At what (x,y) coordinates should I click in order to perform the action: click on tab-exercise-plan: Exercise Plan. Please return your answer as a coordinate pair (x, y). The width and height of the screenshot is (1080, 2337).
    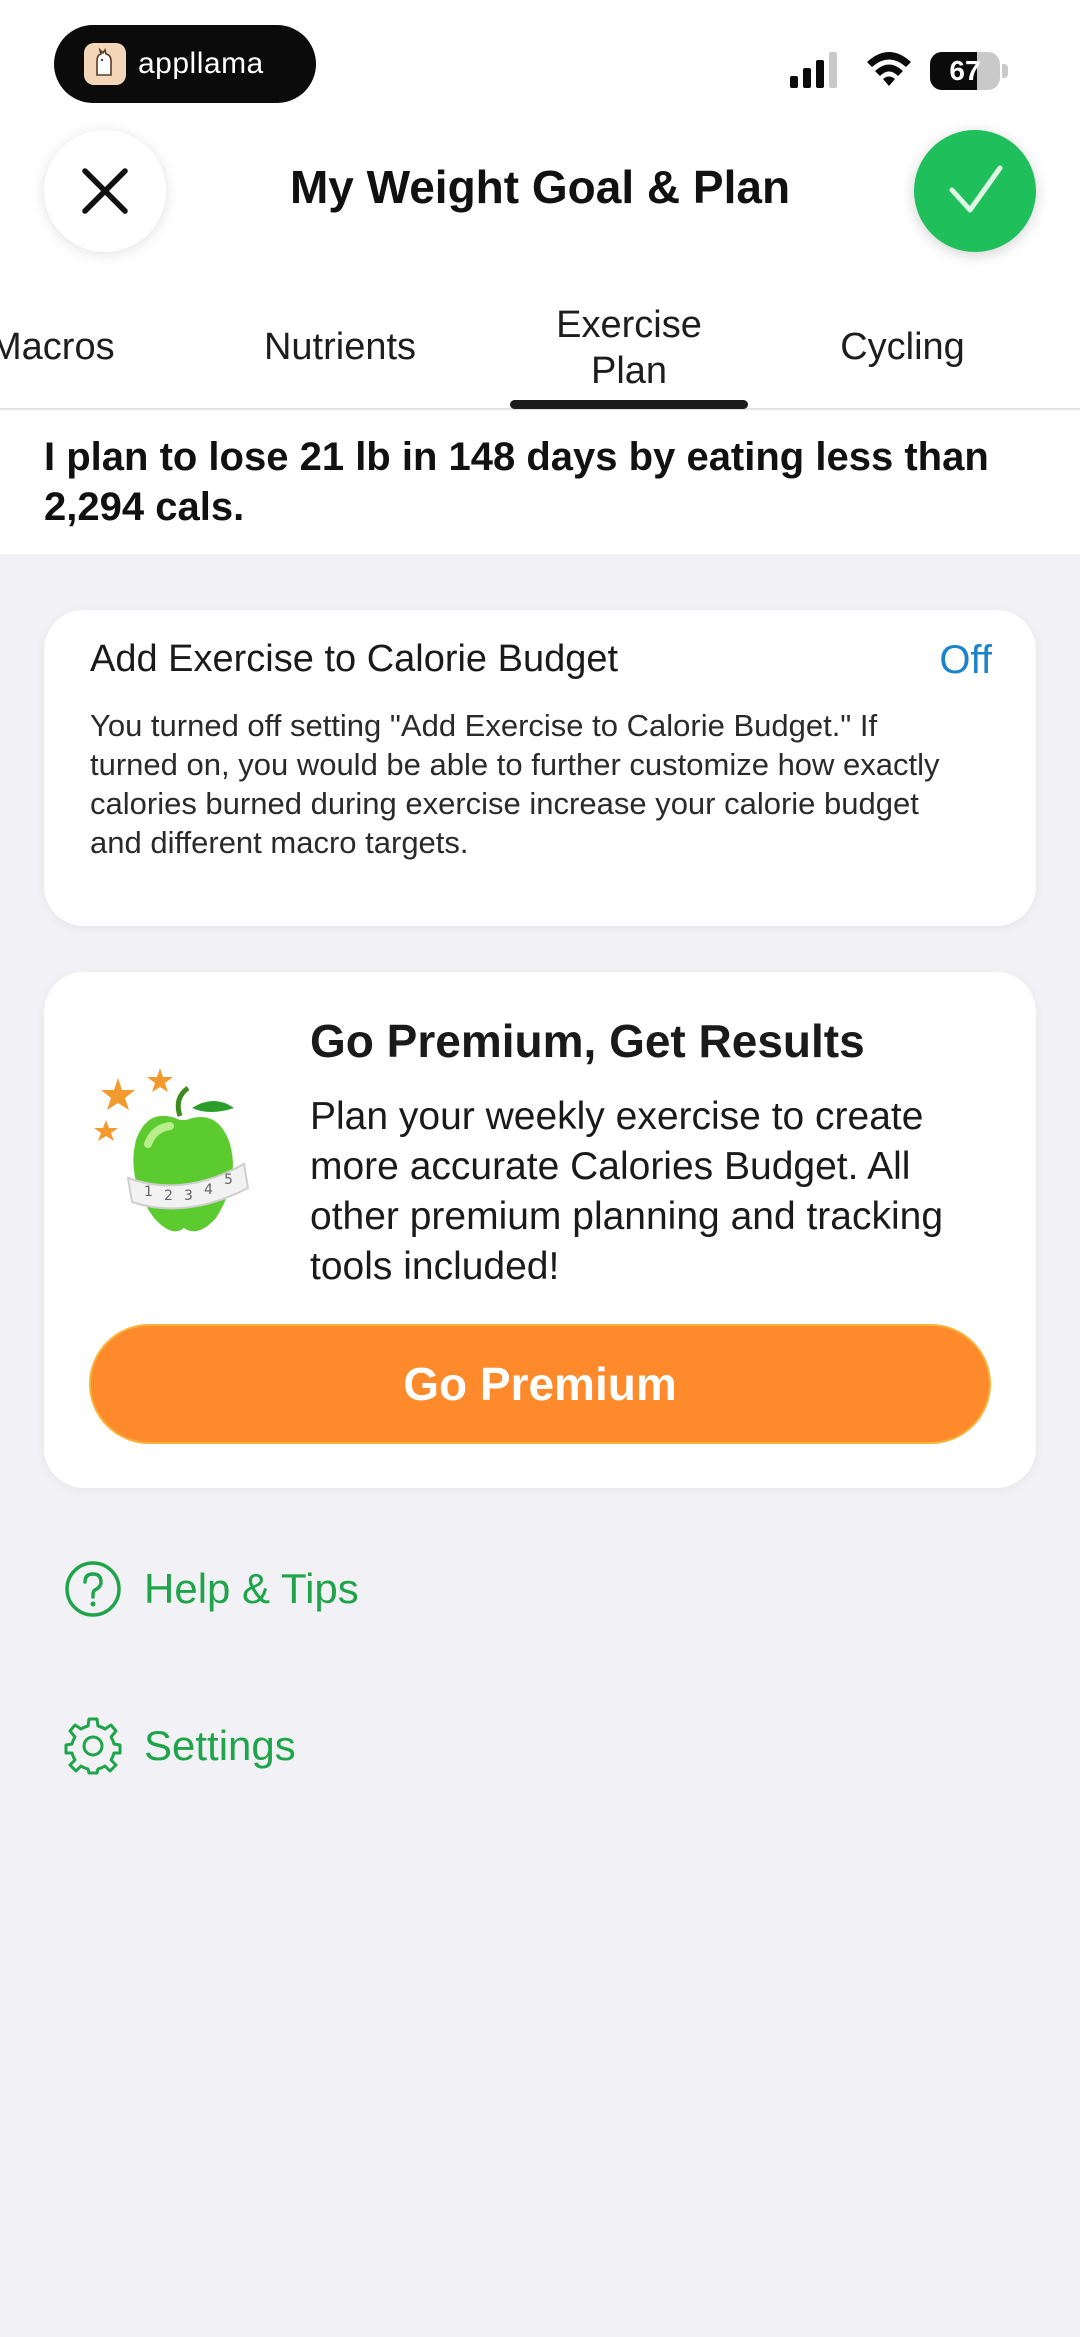
    Looking at the image, I should click on (629, 348).